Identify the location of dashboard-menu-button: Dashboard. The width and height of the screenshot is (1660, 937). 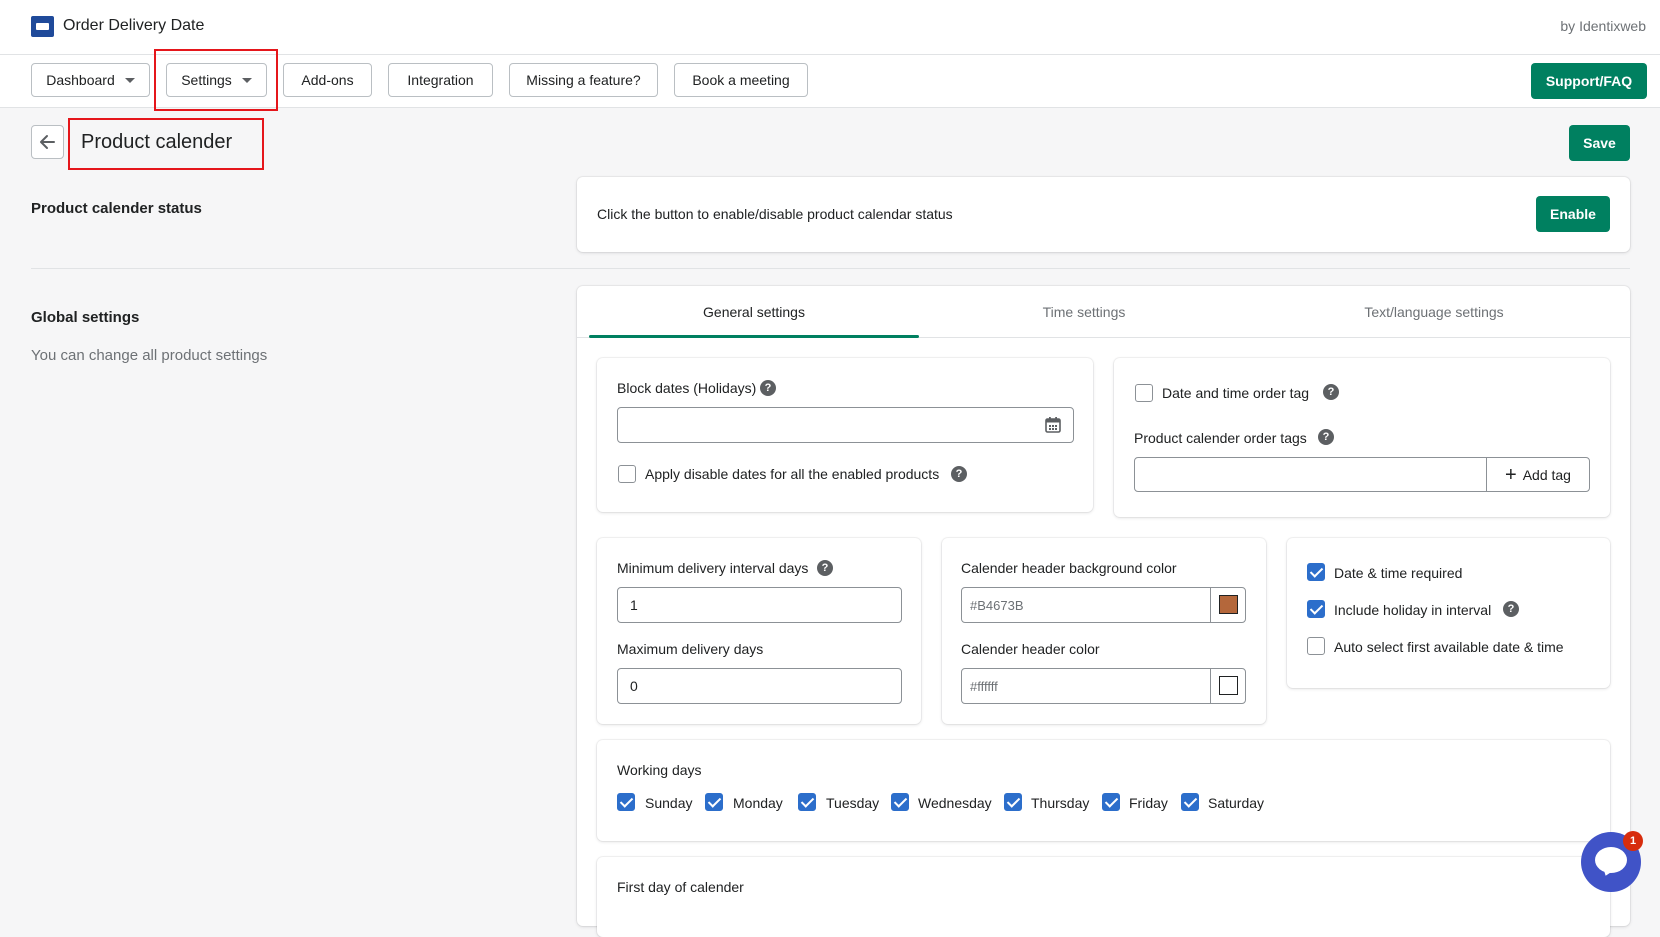
(90, 80).